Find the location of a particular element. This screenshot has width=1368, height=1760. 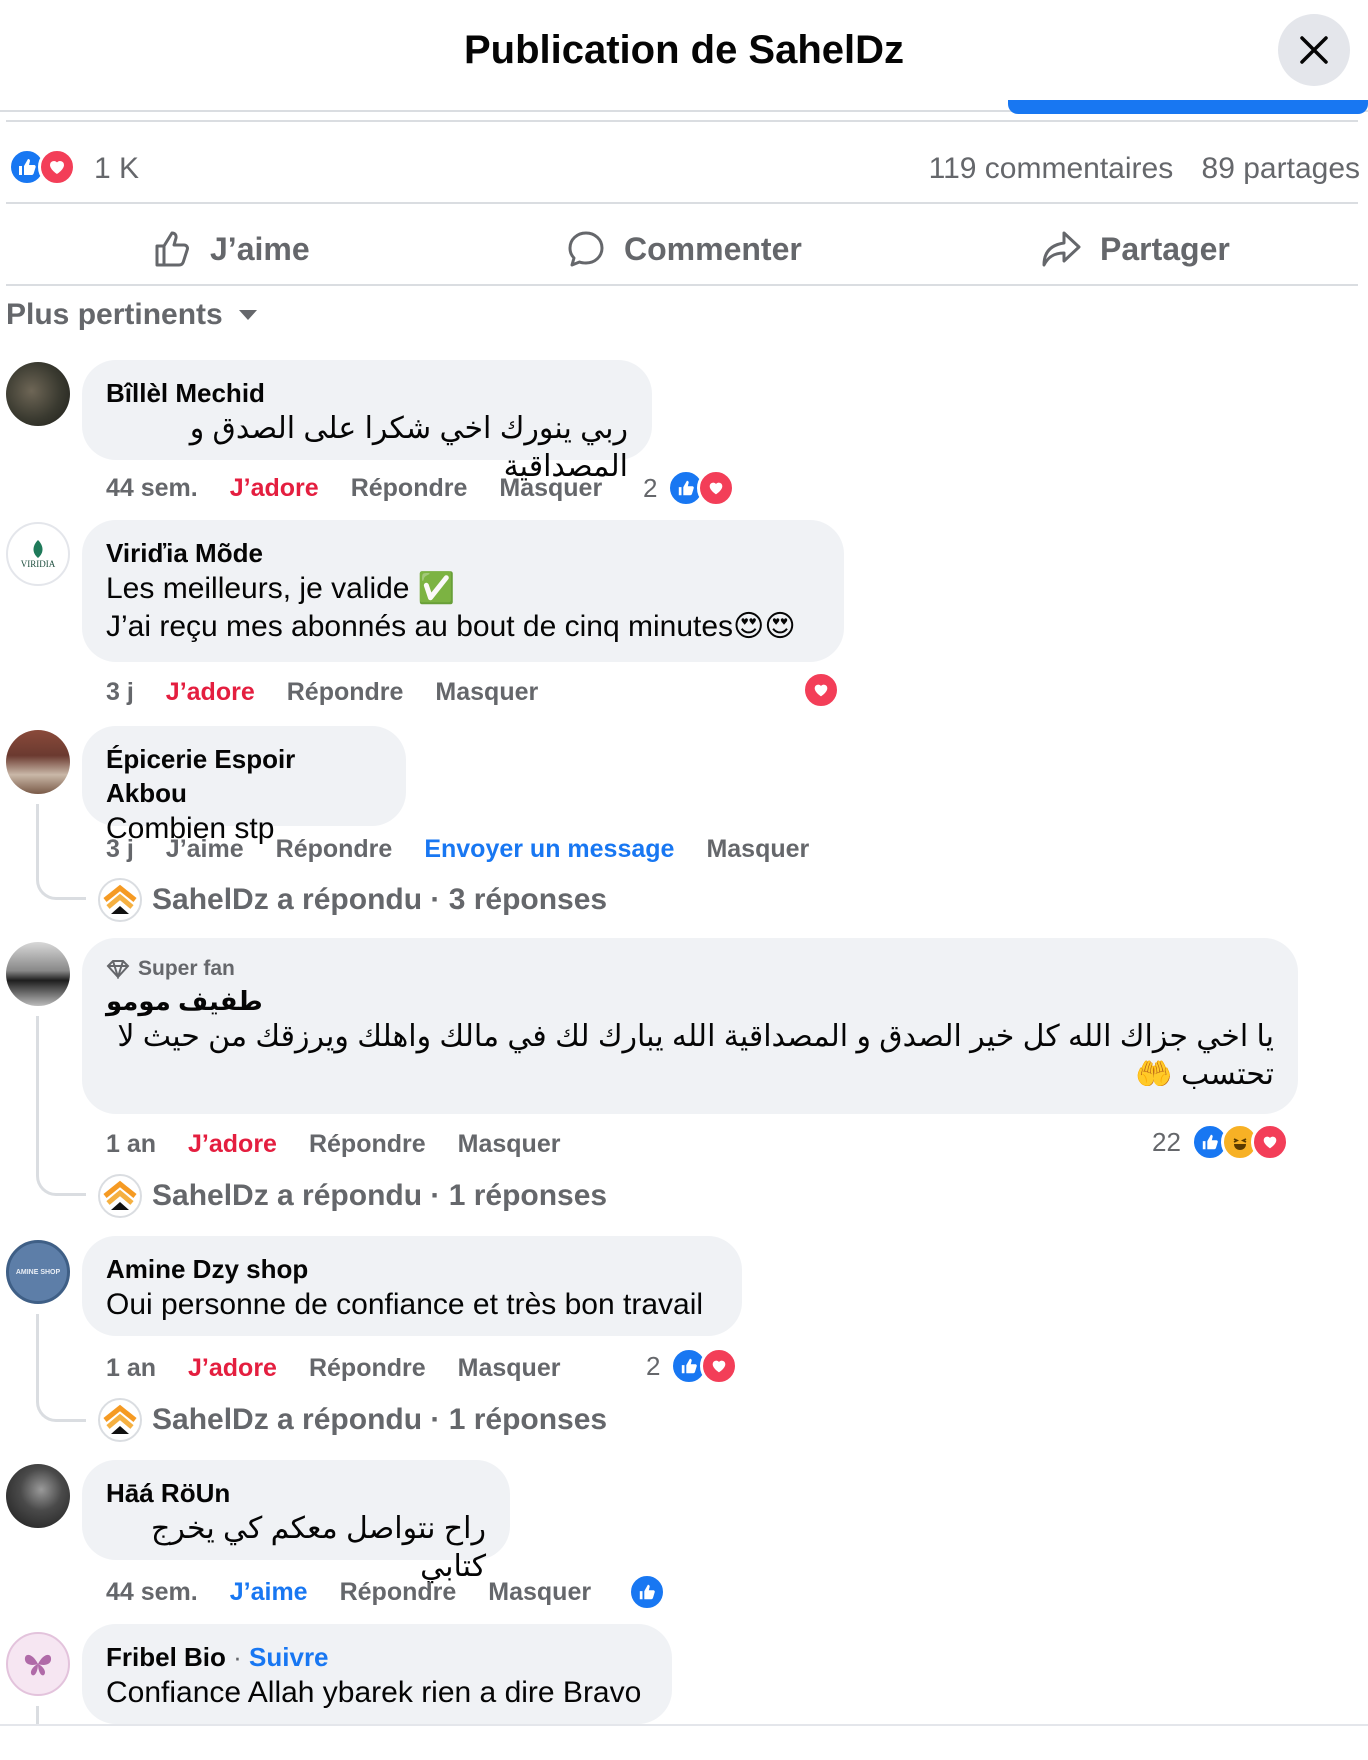

shares-count-link: 89 partages is located at coordinates (1281, 168).